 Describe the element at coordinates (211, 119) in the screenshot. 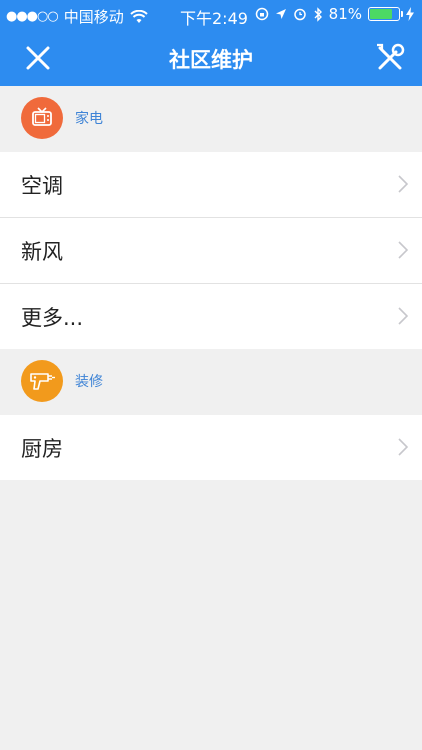

I see `section-header-appliances: 家电` at that location.